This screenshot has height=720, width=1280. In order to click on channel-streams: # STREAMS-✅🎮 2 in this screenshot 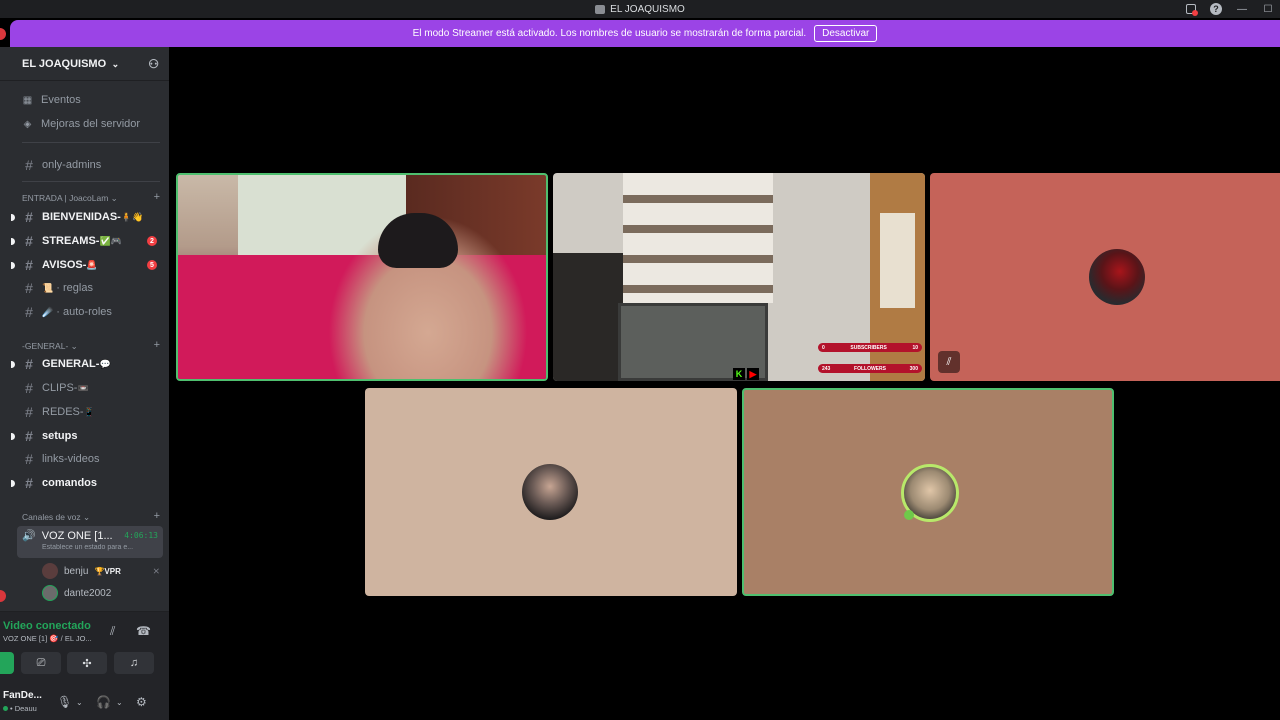, I will do `click(86, 241)`.